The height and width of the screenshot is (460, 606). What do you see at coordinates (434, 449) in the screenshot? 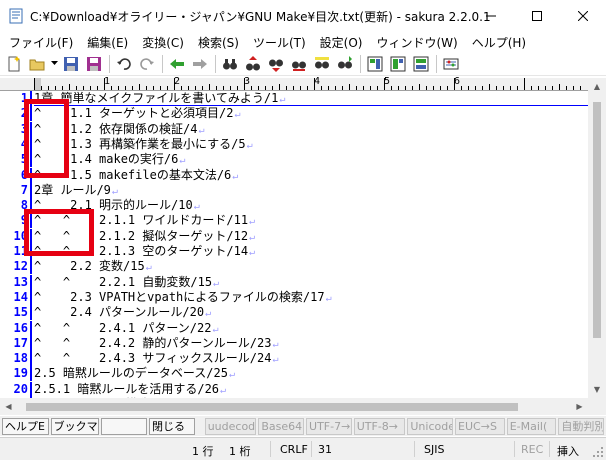
I see `status-encoding: SJIS` at bounding box center [434, 449].